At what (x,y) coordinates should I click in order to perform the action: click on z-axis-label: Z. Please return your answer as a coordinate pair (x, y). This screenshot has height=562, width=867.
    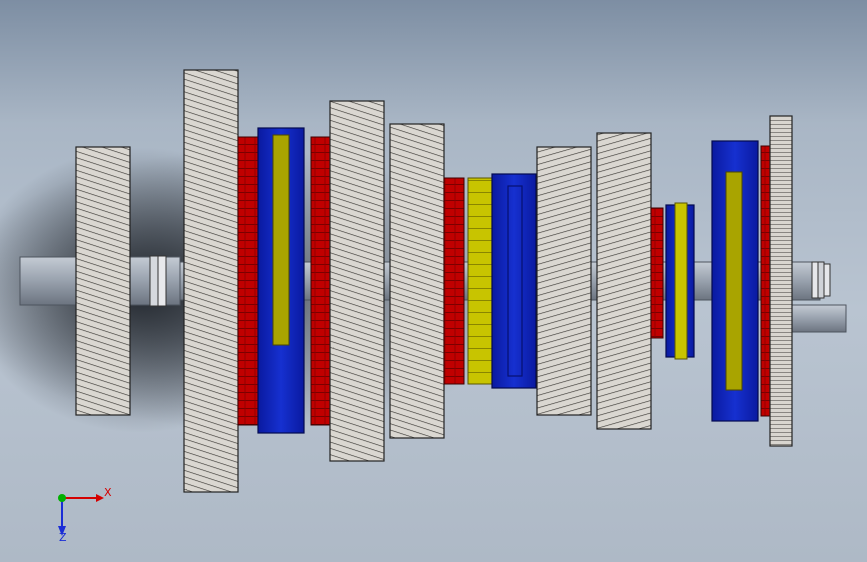
    Looking at the image, I should click on (63, 537).